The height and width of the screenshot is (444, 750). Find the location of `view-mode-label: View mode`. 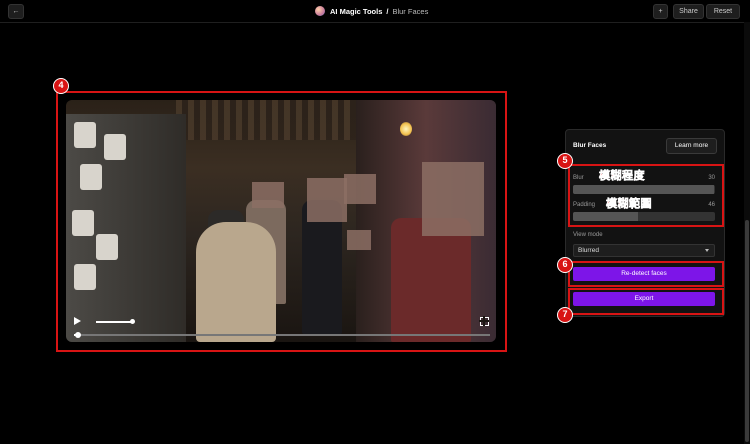

view-mode-label: View mode is located at coordinates (588, 235).